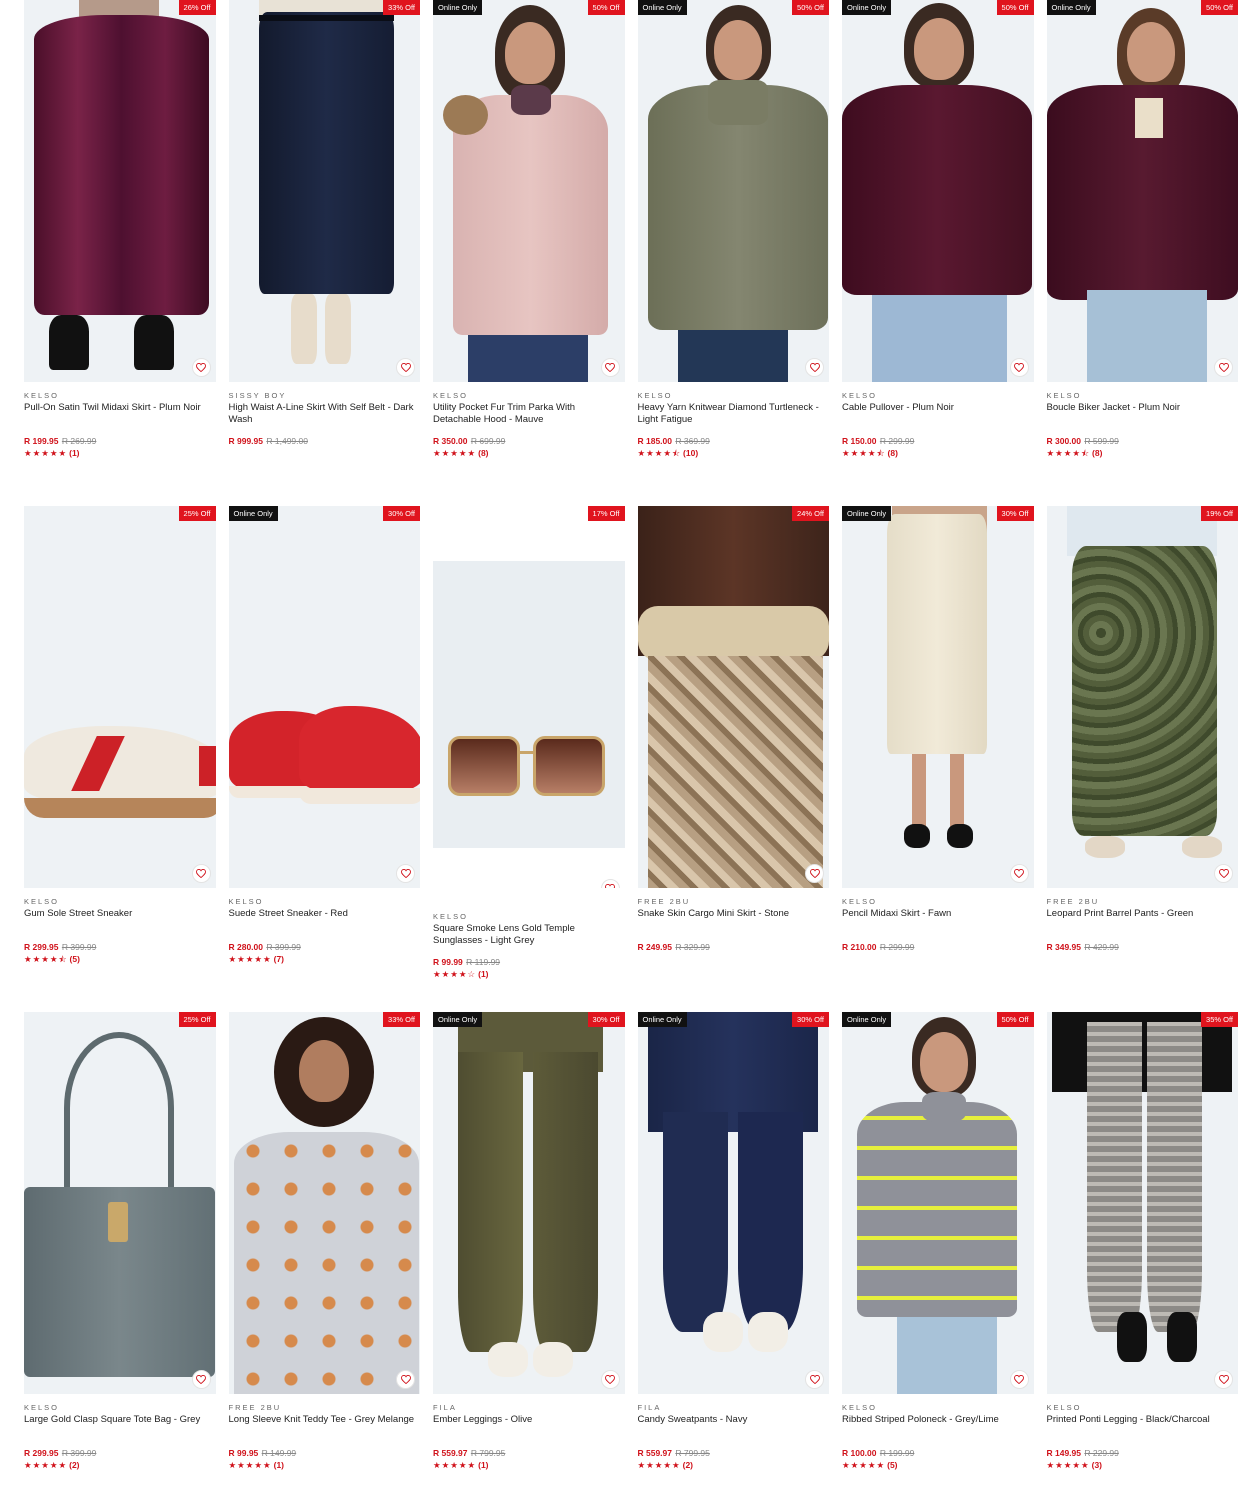  Describe the element at coordinates (859, 441) in the screenshot. I see `current-price: R 150.00` at that location.